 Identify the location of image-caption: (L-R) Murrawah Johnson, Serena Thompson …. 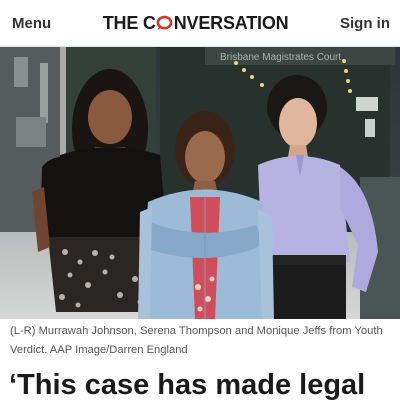
(196, 340).